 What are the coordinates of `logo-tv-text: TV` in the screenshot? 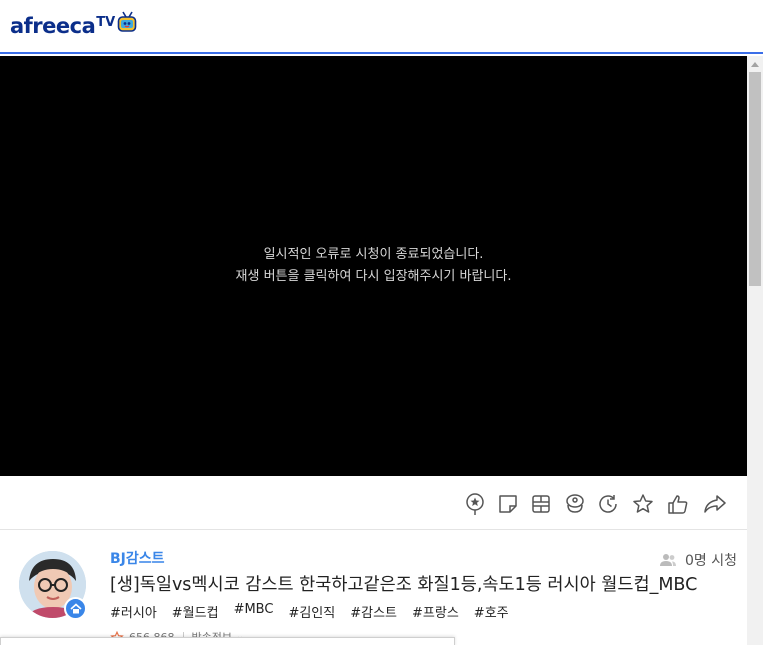 It's located at (106, 22).